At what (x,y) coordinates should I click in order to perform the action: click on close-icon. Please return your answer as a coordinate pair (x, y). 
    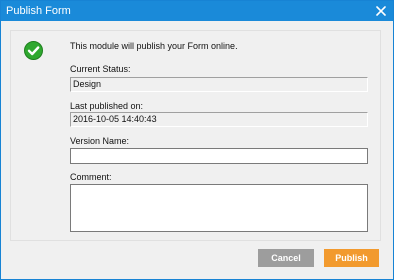
    Looking at the image, I should click on (381, 11).